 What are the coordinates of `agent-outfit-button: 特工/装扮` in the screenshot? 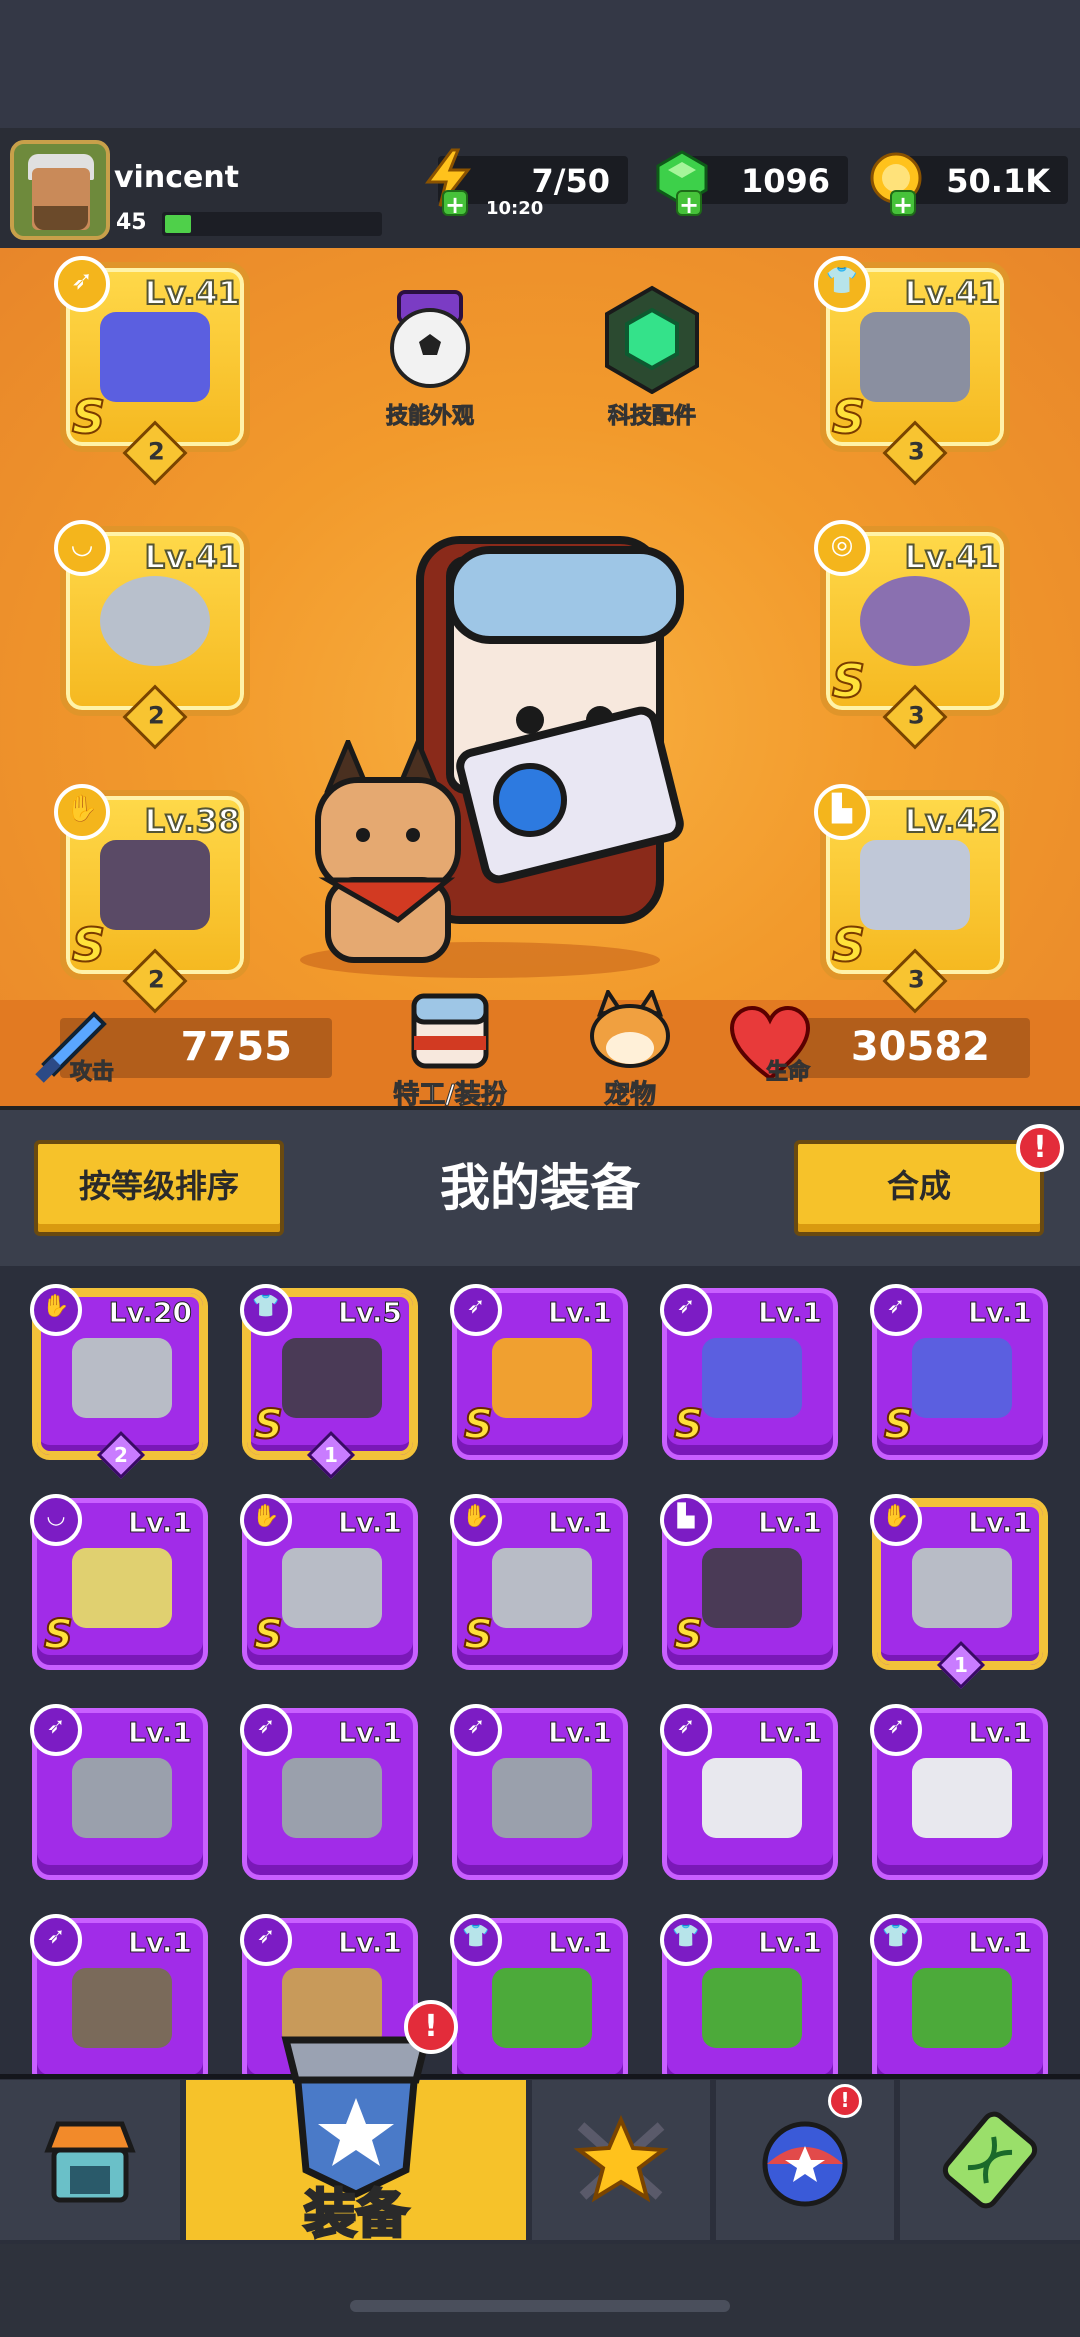 It's located at (450, 1050).